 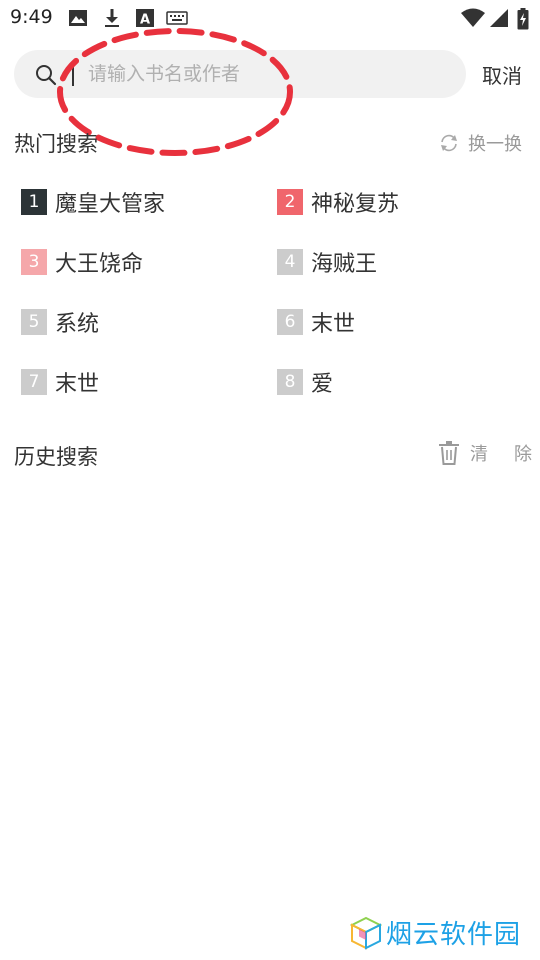 I want to click on watermark: 烟云软件园, so click(x=435, y=932).